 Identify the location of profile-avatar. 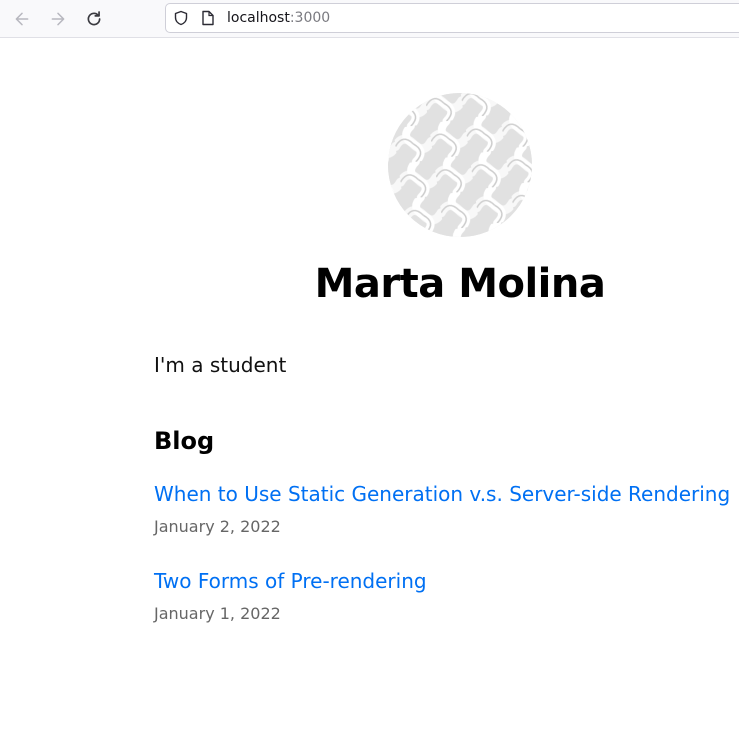
(460, 165).